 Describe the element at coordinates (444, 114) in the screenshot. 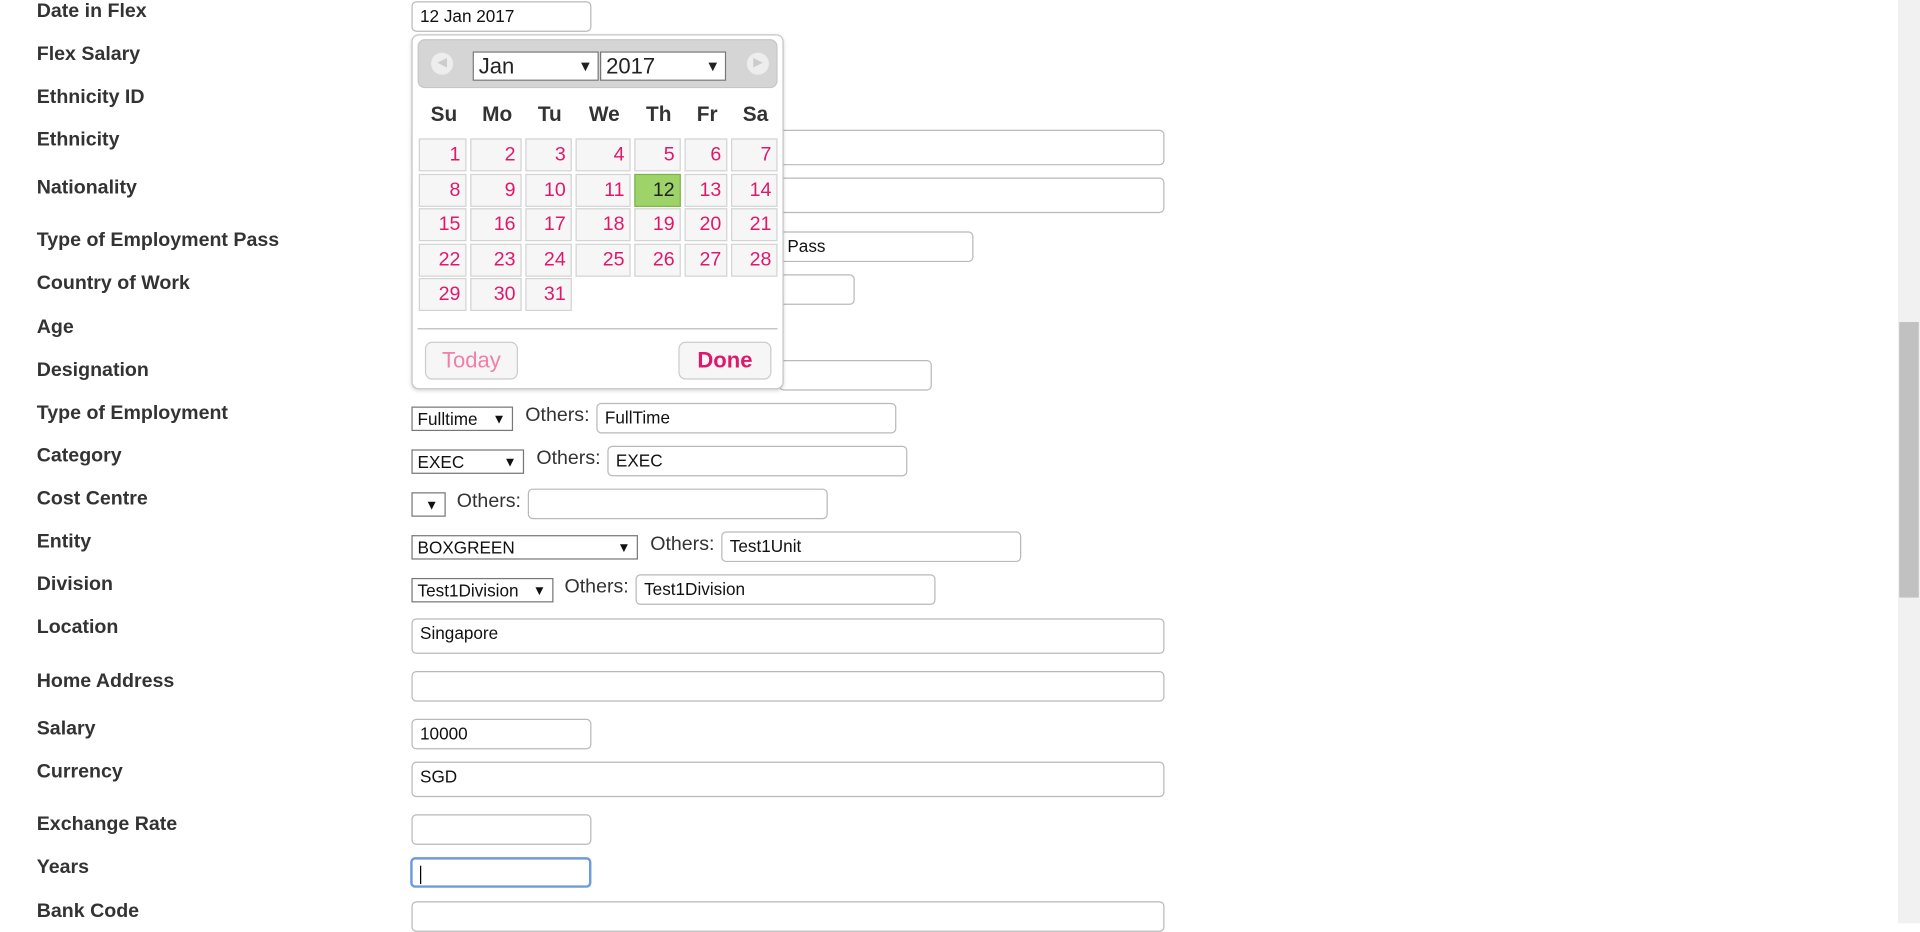

I see `weekday-su: Su` at that location.